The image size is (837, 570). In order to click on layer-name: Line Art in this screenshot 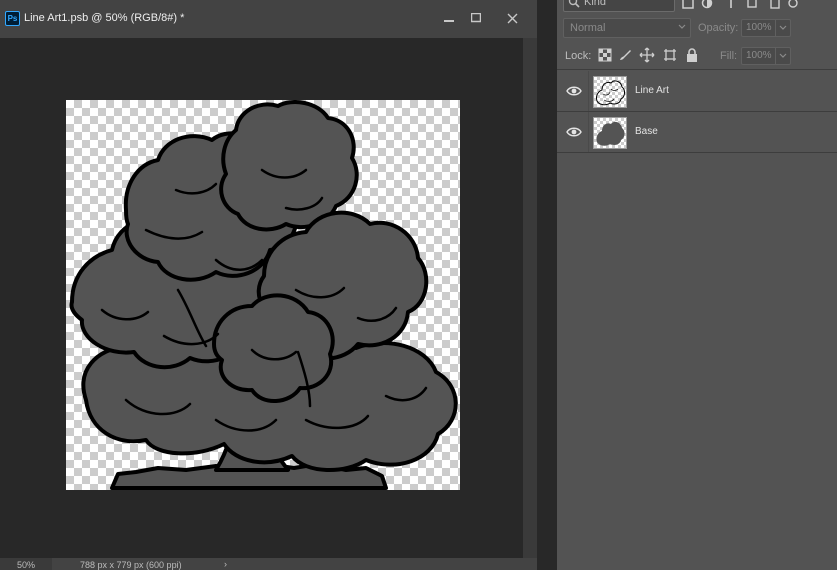, I will do `click(652, 90)`.